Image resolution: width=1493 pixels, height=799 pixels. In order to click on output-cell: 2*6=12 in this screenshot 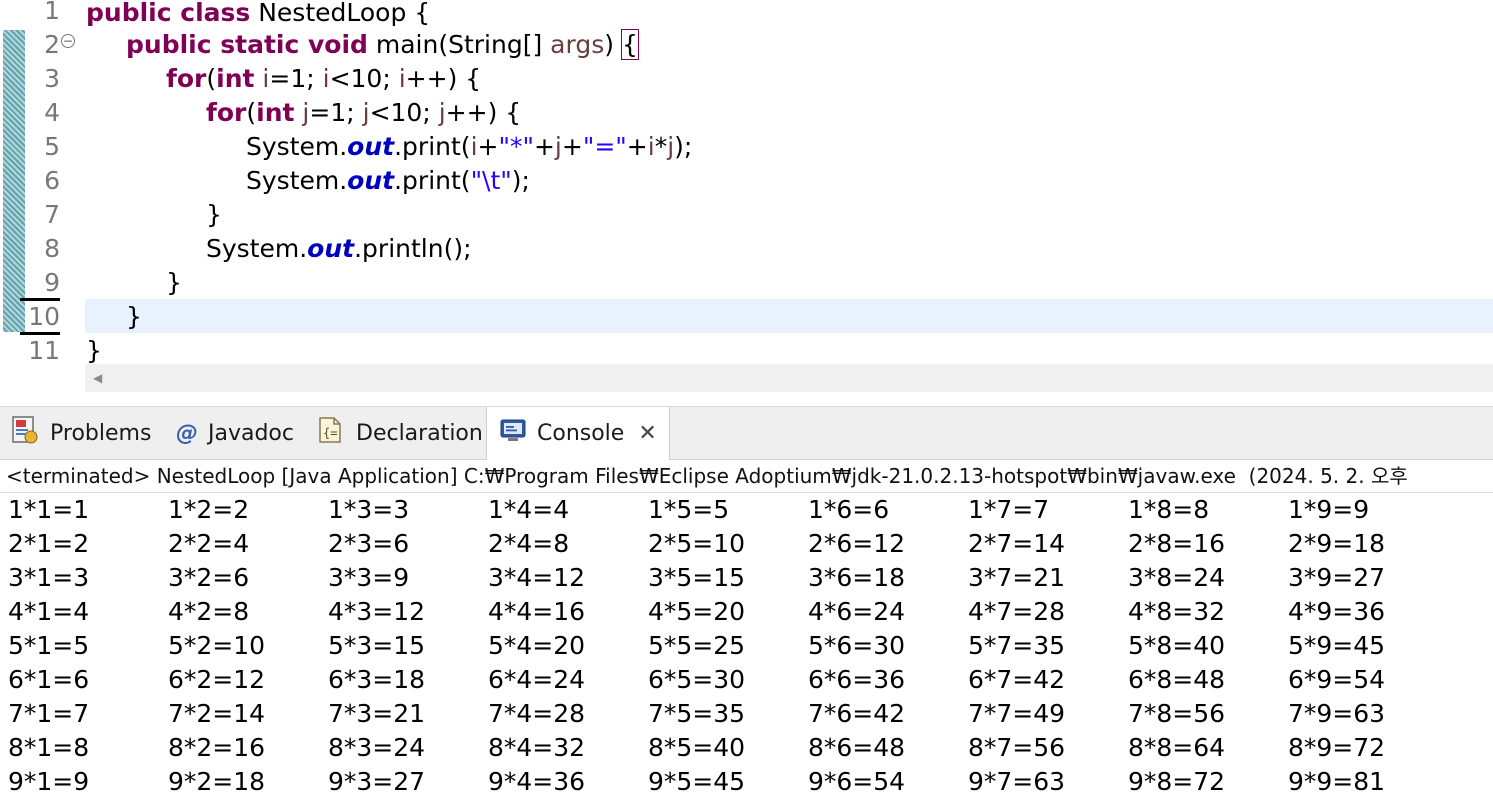, I will do `click(857, 543)`.